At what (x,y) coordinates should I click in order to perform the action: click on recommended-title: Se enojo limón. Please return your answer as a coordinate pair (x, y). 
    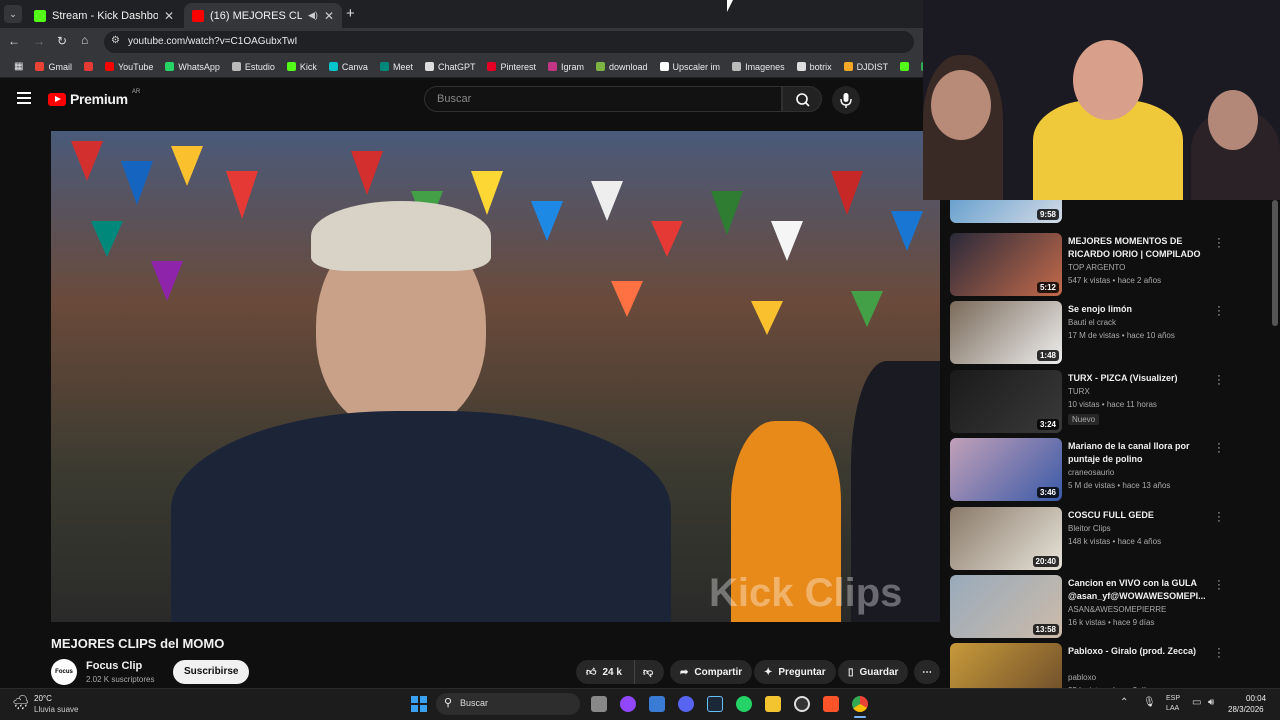
    Looking at the image, I should click on (1136, 309).